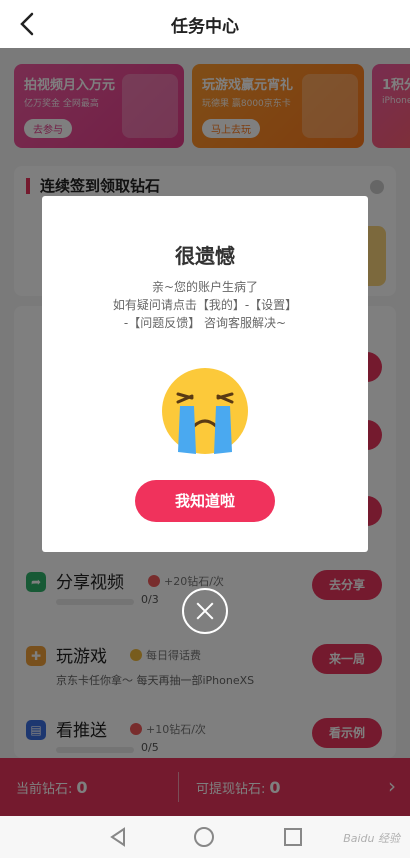  Describe the element at coordinates (205, 27) in the screenshot. I see `page-title: 任务中心` at that location.